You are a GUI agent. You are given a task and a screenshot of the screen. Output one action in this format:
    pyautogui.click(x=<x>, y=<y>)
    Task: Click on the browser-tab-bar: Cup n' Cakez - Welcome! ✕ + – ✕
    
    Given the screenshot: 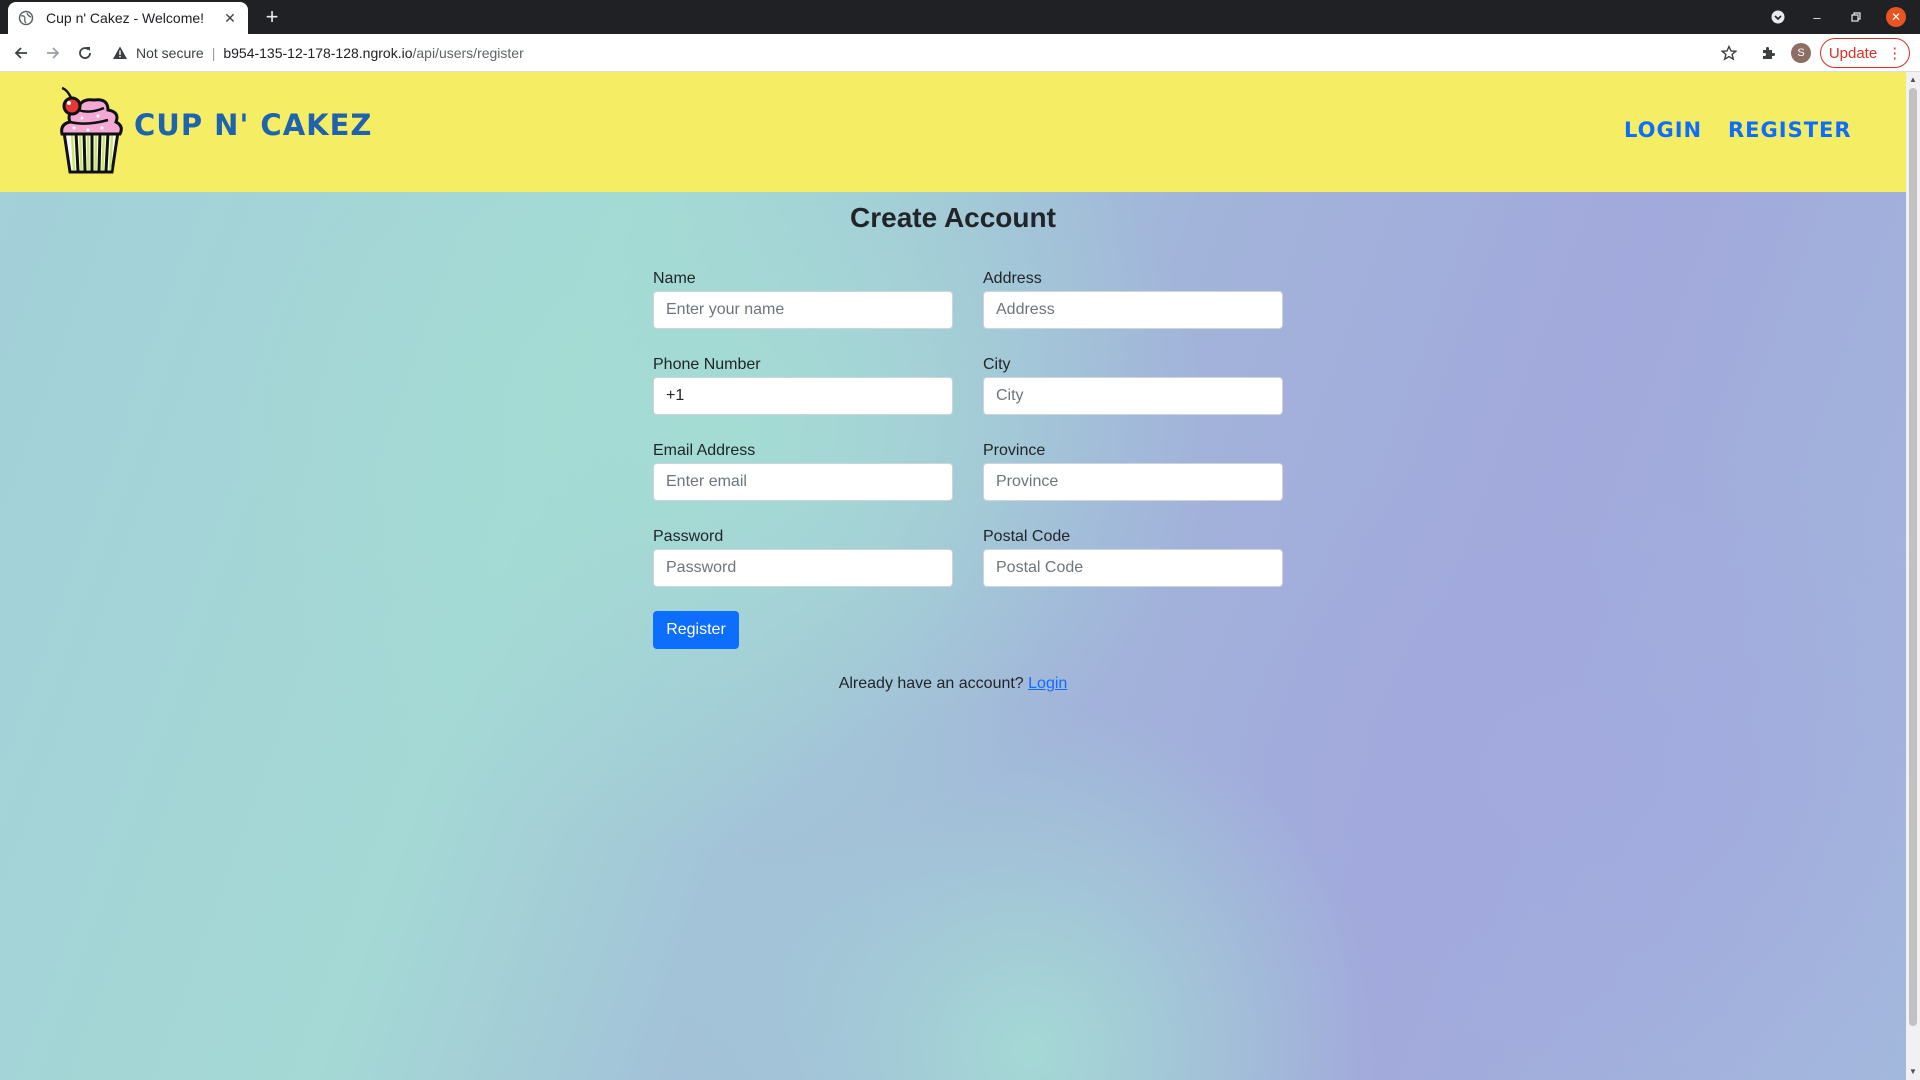 What is the action you would take?
    pyautogui.click(x=960, y=17)
    